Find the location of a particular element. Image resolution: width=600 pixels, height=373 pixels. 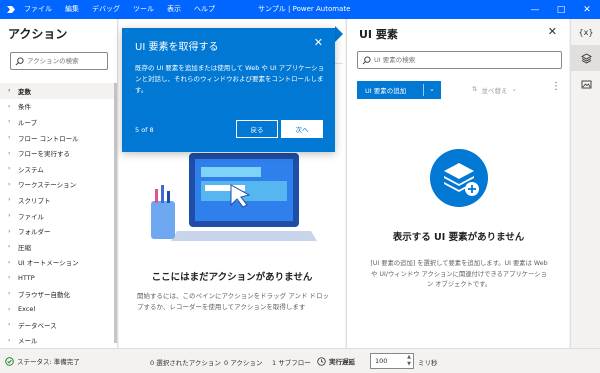

action-group-run-flow: › フローを実行する is located at coordinates (57, 153).